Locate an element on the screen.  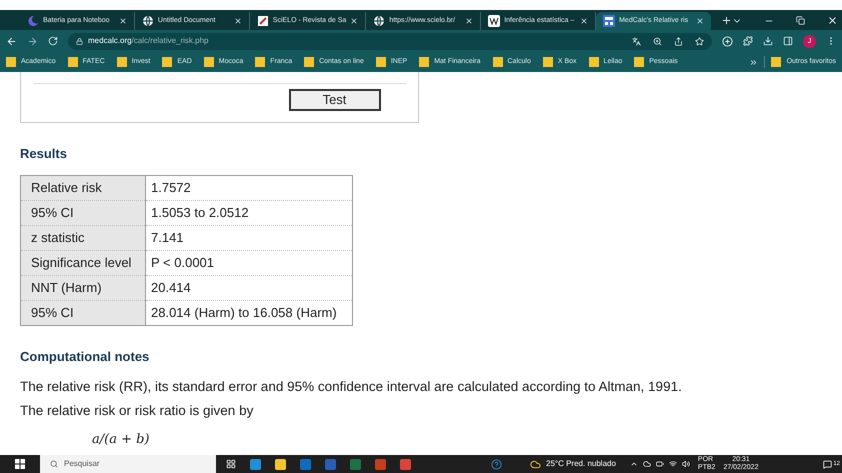
table-cell: 20.414 is located at coordinates (249, 288).